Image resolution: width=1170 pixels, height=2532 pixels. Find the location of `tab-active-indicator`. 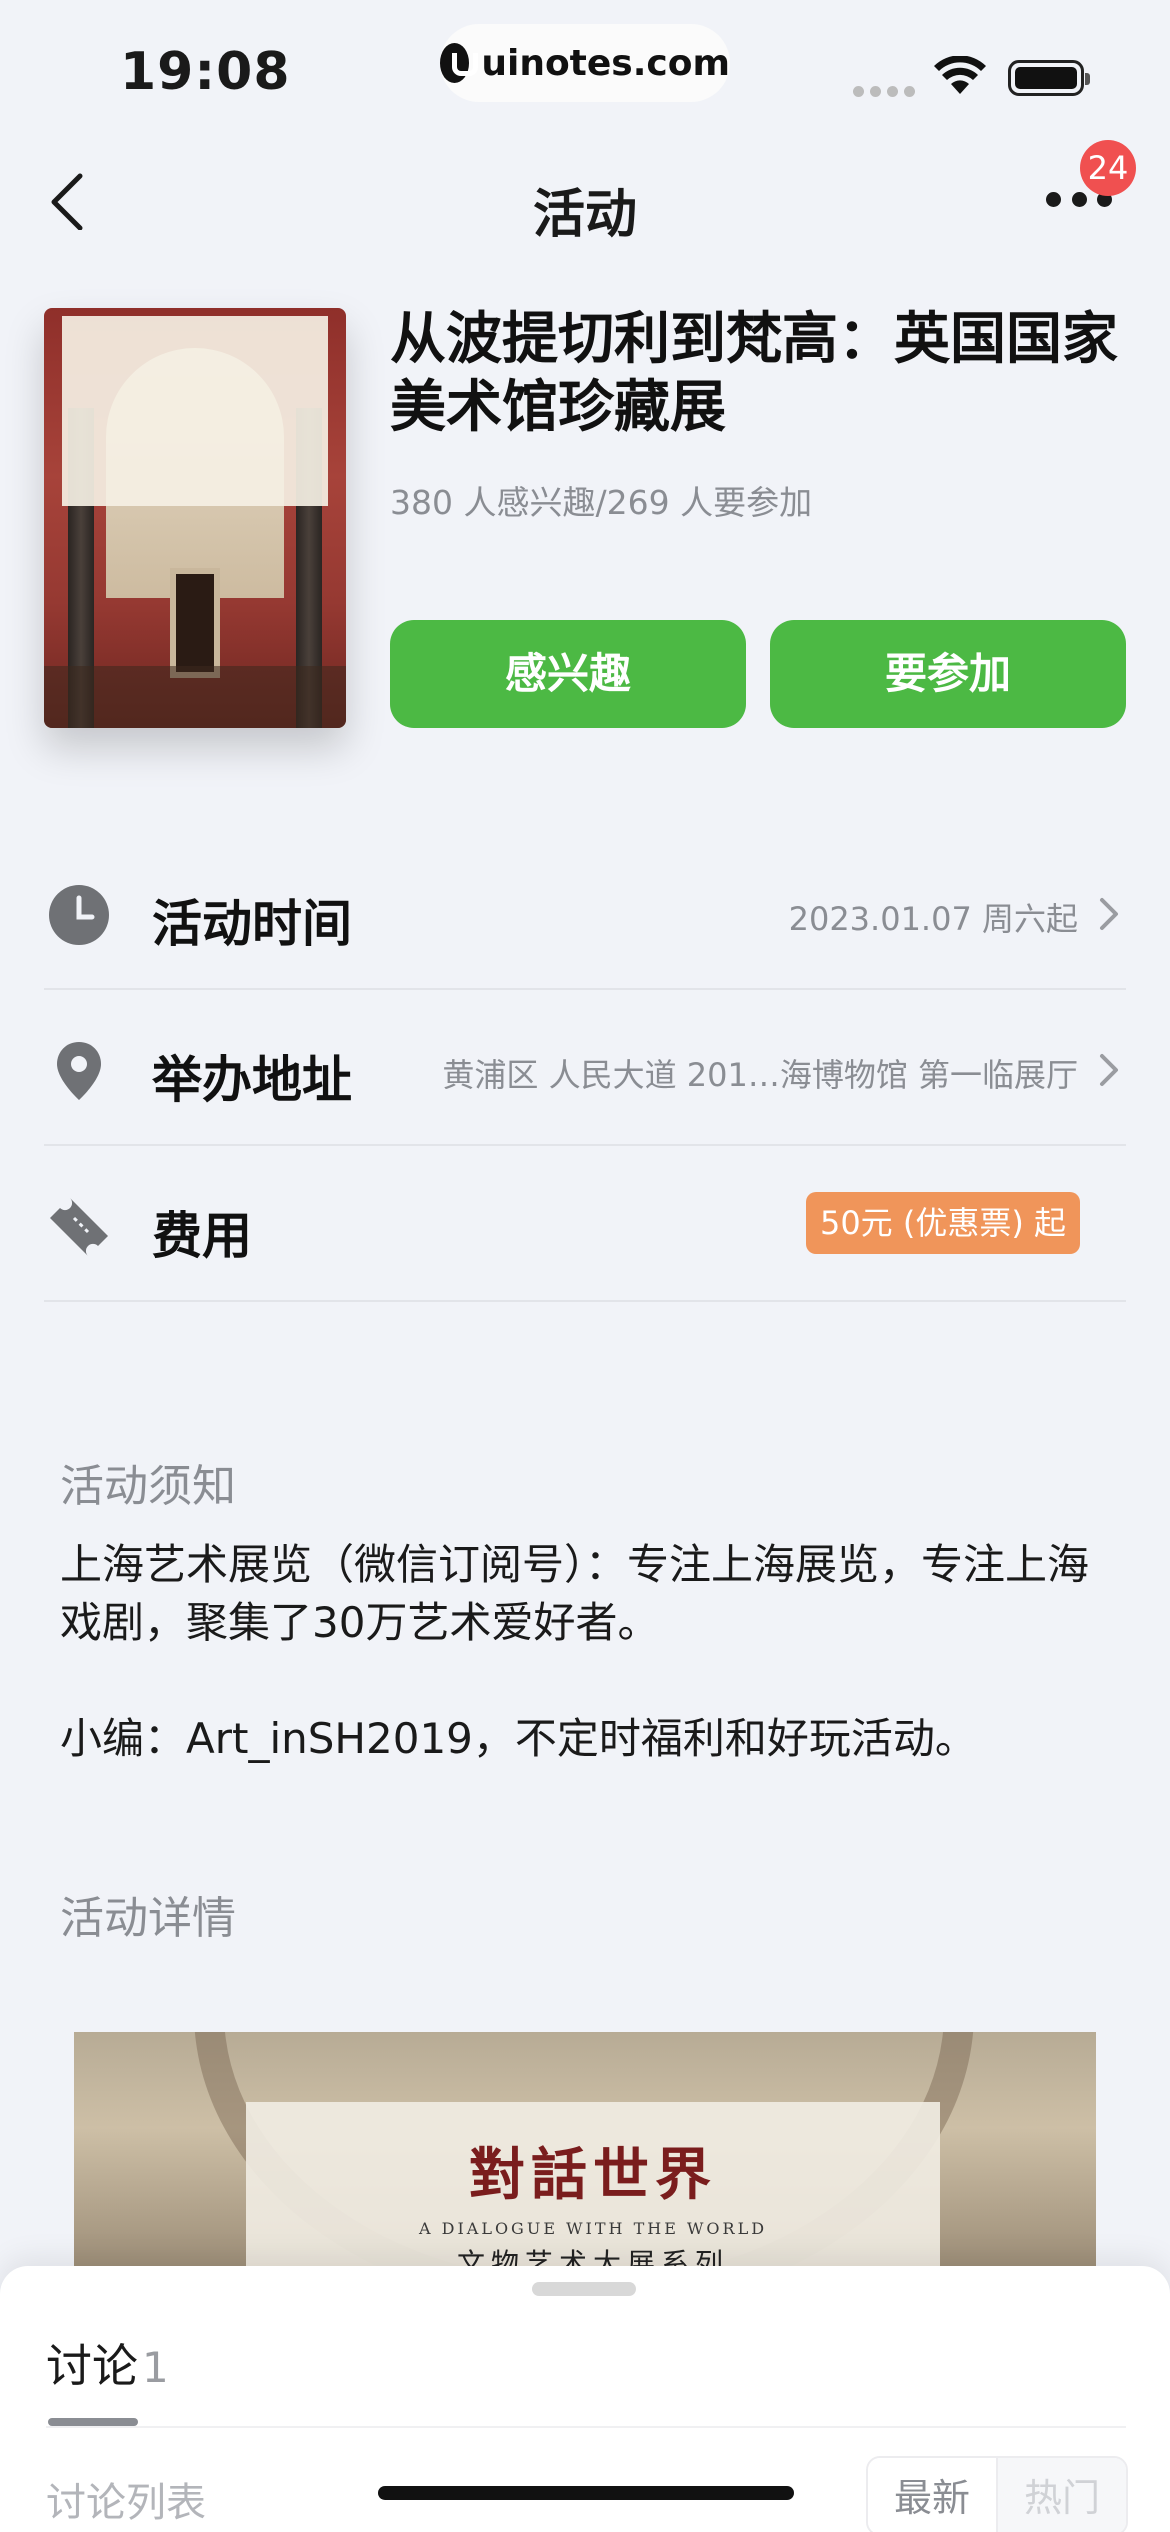

tab-active-indicator is located at coordinates (93, 2422).